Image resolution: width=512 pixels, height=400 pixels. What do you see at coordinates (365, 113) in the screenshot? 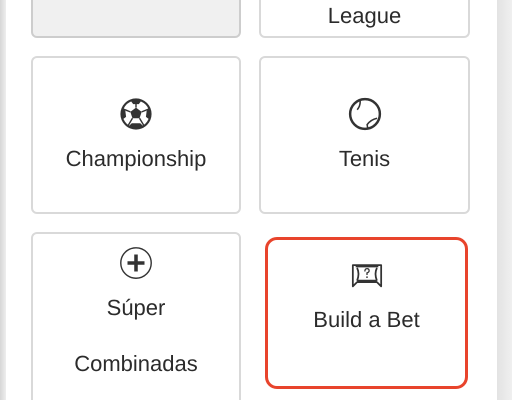
I see `tennis-ball-icon` at bounding box center [365, 113].